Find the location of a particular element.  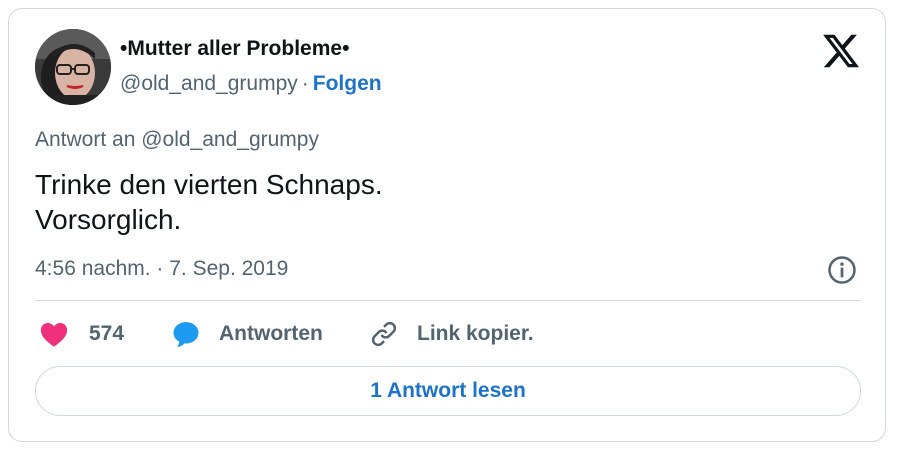

like-button: 574 is located at coordinates (81, 334).